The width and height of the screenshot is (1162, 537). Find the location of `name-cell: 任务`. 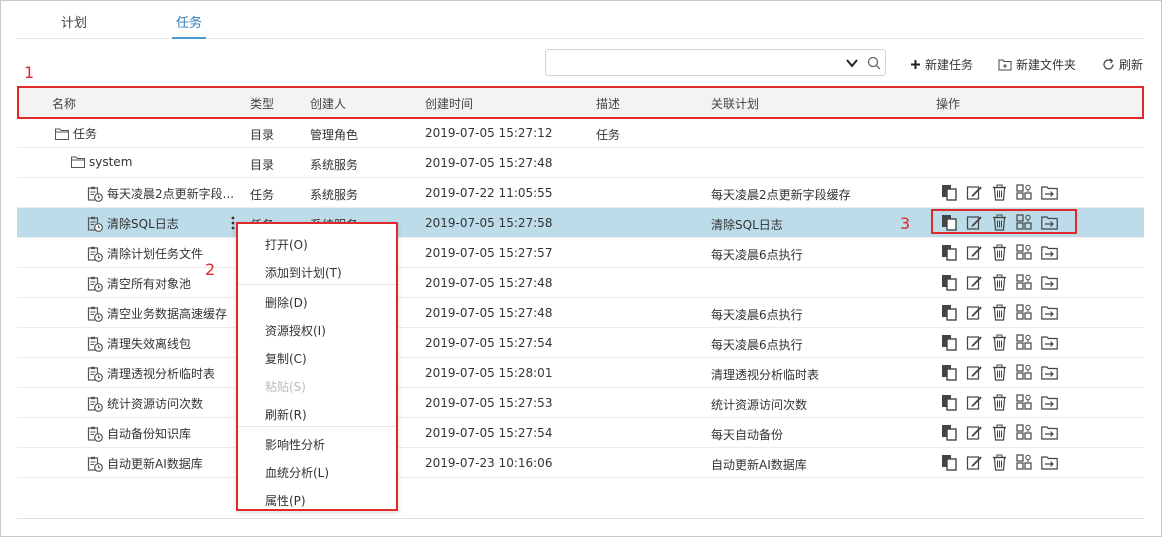

name-cell: 任务 is located at coordinates (76, 133).